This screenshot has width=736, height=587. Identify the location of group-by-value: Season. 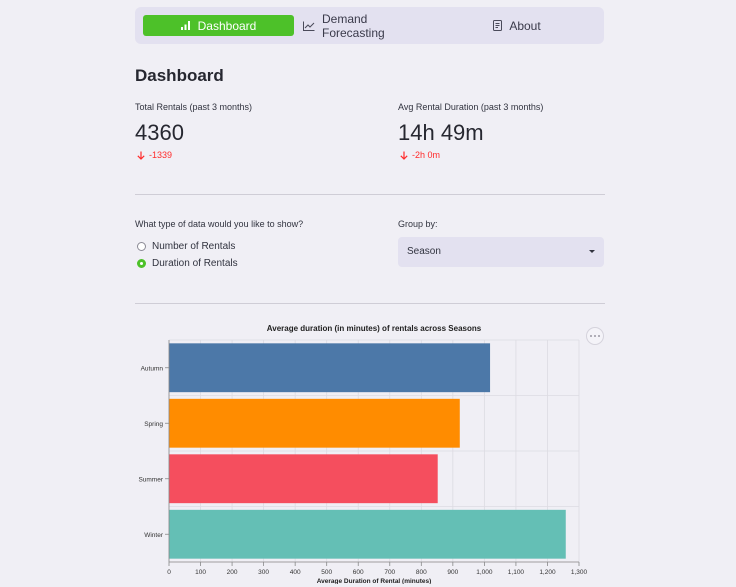
(424, 251).